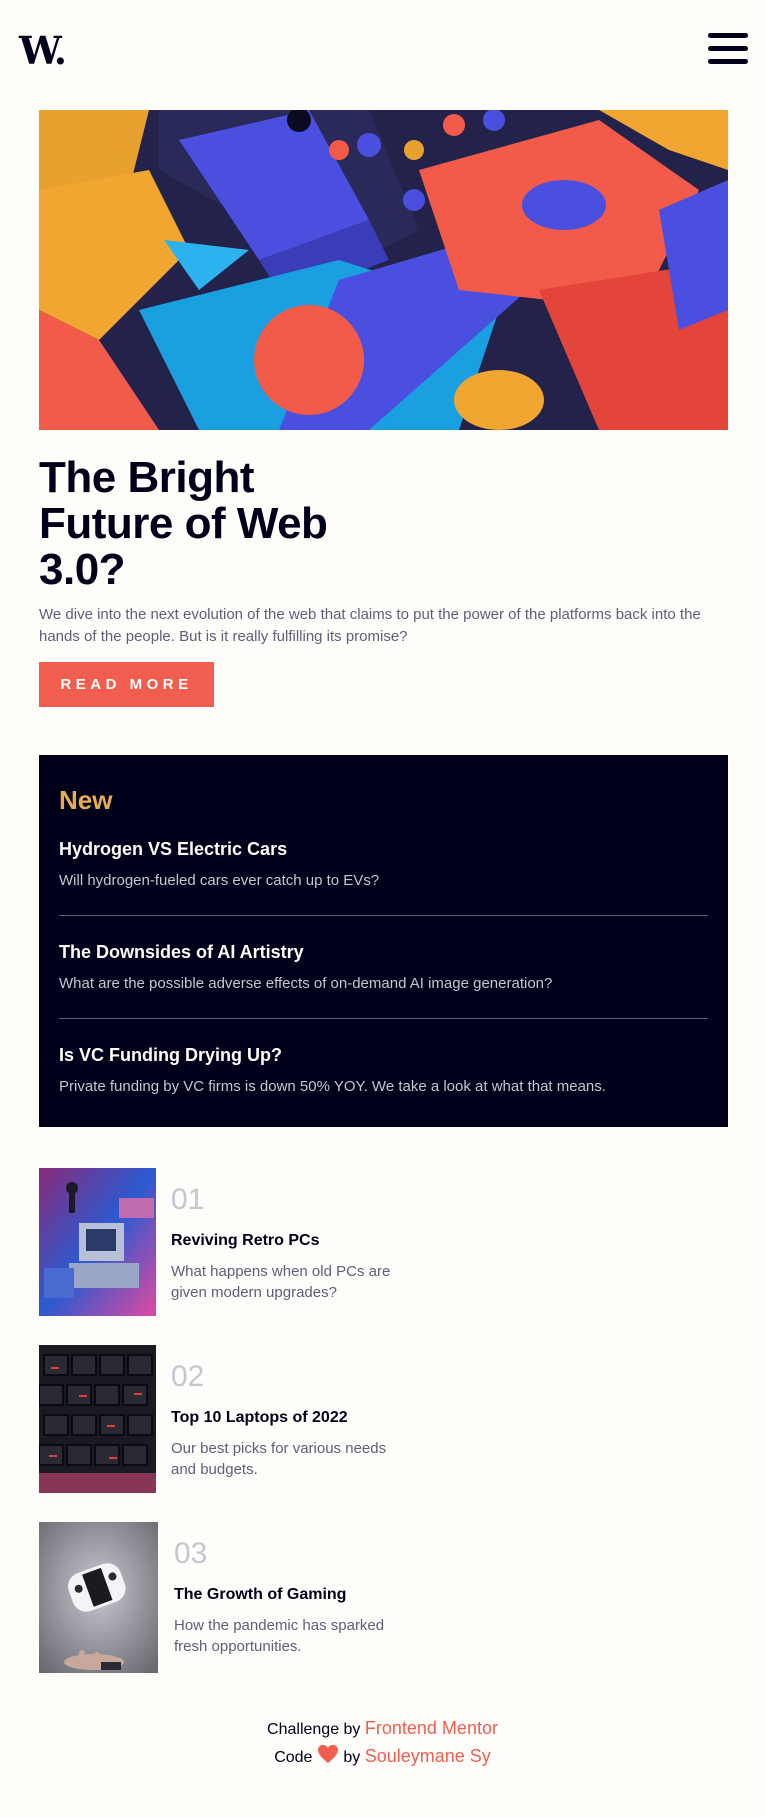 Image resolution: width=765 pixels, height=1817 pixels. Describe the element at coordinates (293, 1757) in the screenshot. I see `code-prefix: Code` at that location.